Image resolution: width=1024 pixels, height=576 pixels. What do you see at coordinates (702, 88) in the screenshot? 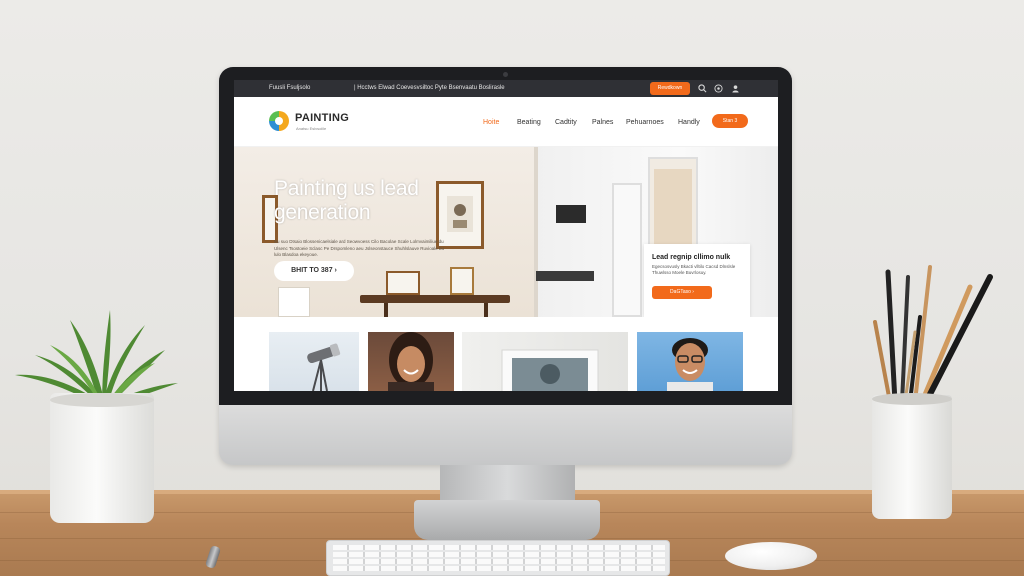
I see `search-icon` at bounding box center [702, 88].